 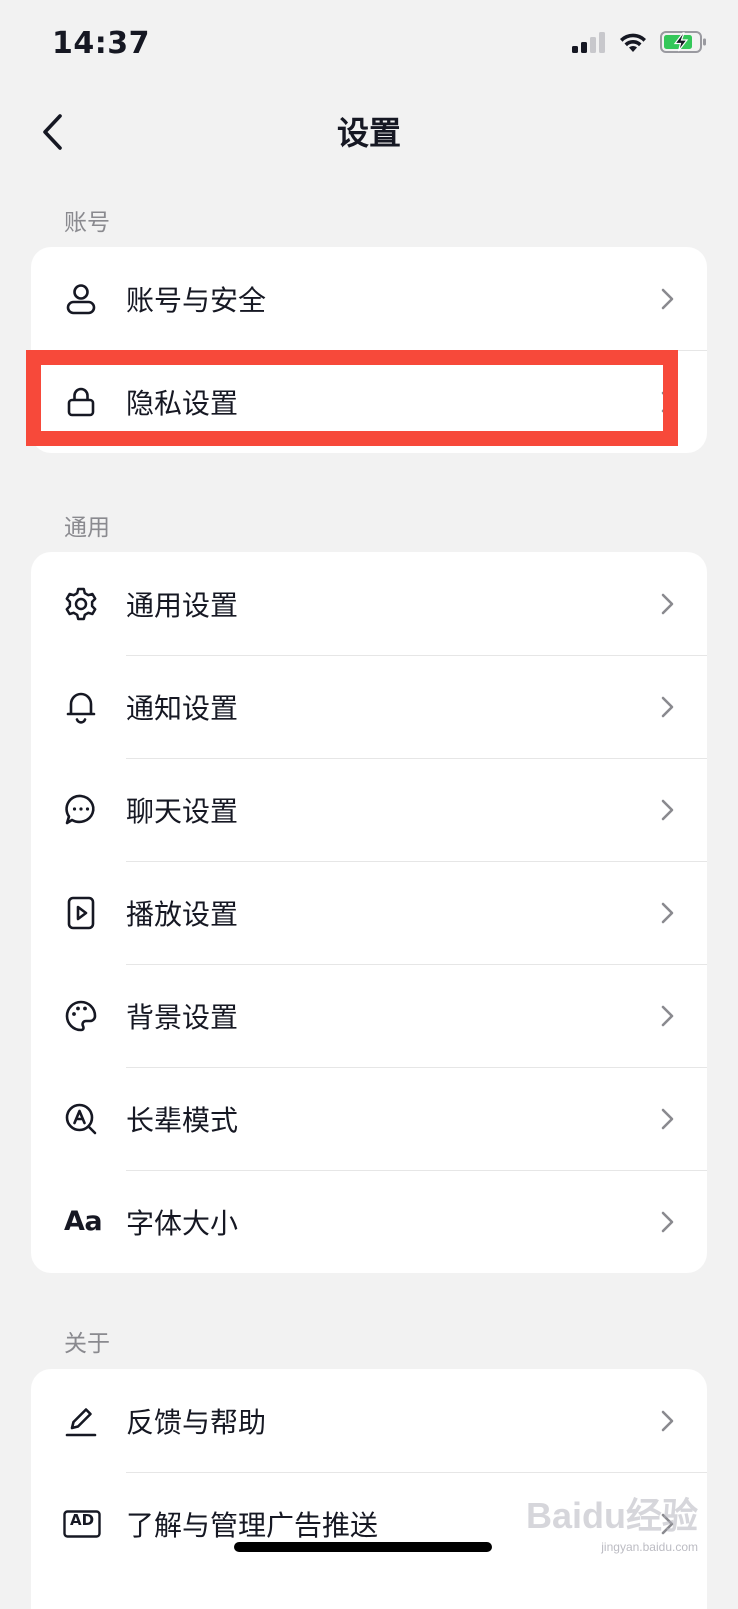 I want to click on status-bar: 14:37, so click(x=369, y=45).